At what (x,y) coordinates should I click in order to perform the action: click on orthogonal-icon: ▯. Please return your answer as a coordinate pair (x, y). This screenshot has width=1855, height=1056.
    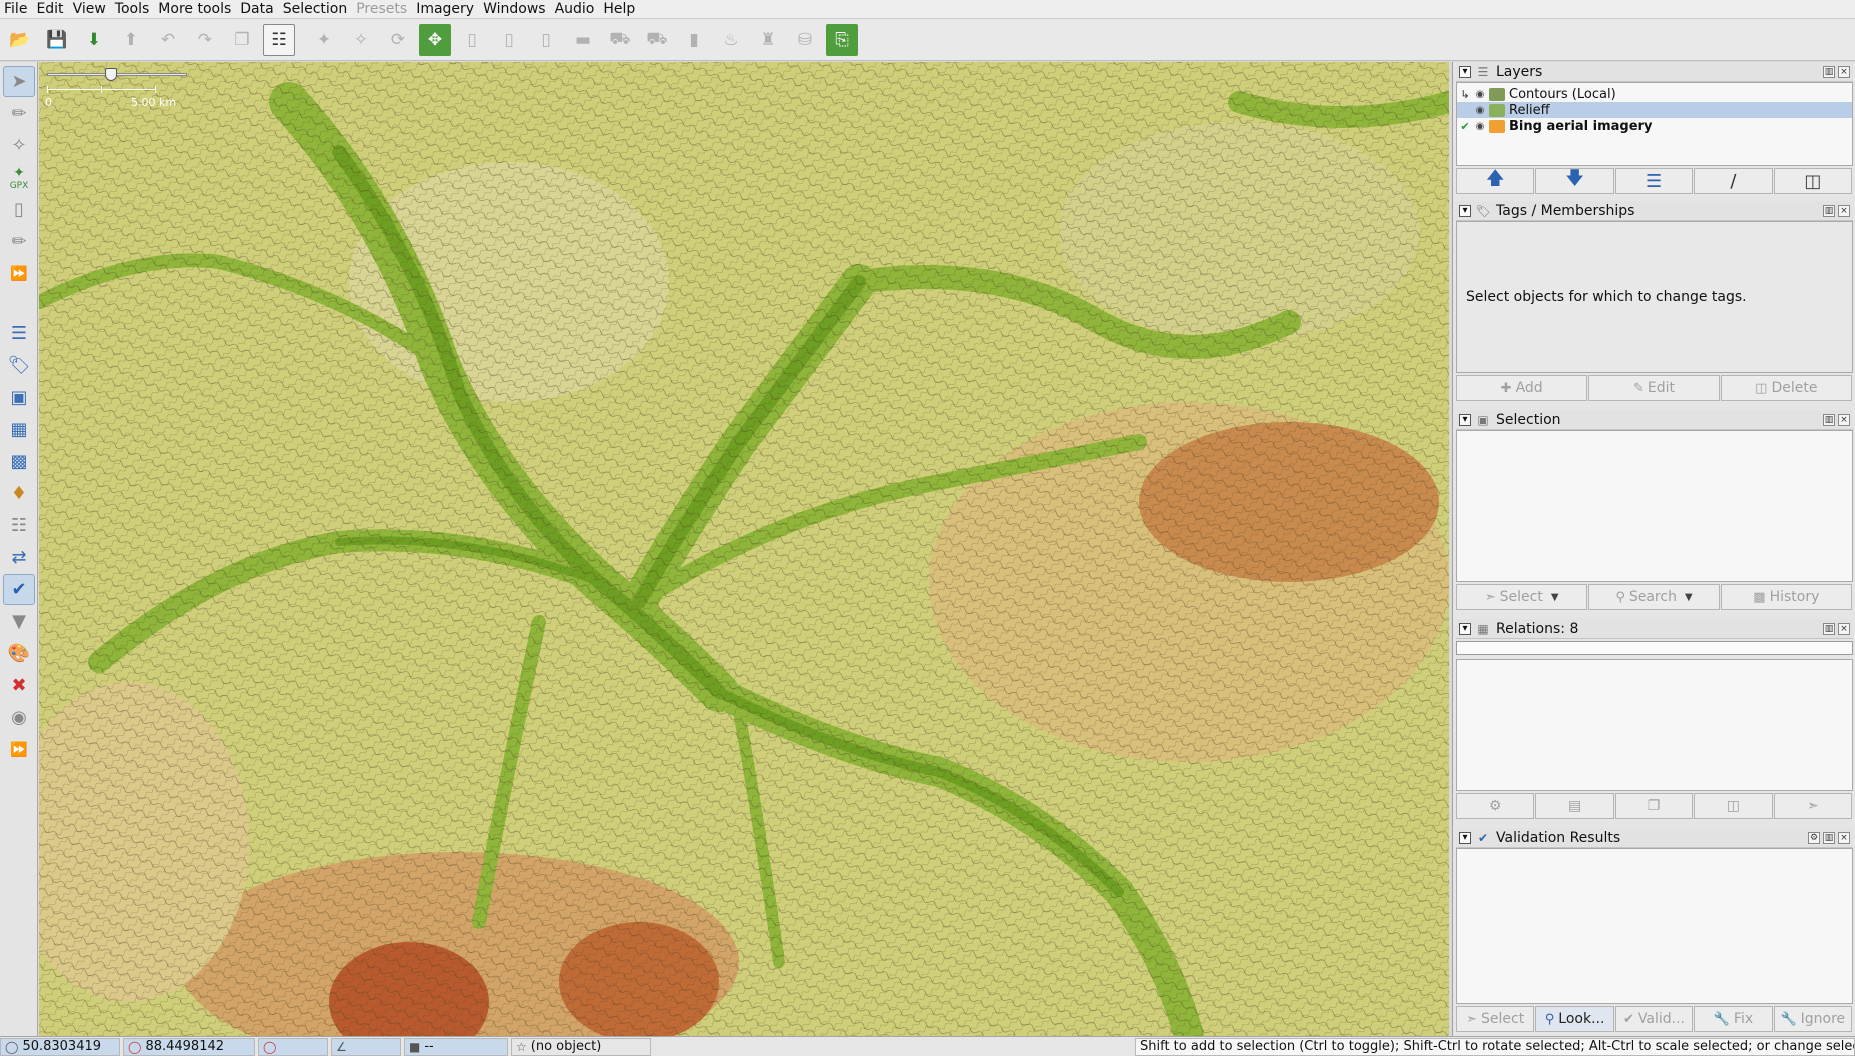
    Looking at the image, I should click on (509, 40).